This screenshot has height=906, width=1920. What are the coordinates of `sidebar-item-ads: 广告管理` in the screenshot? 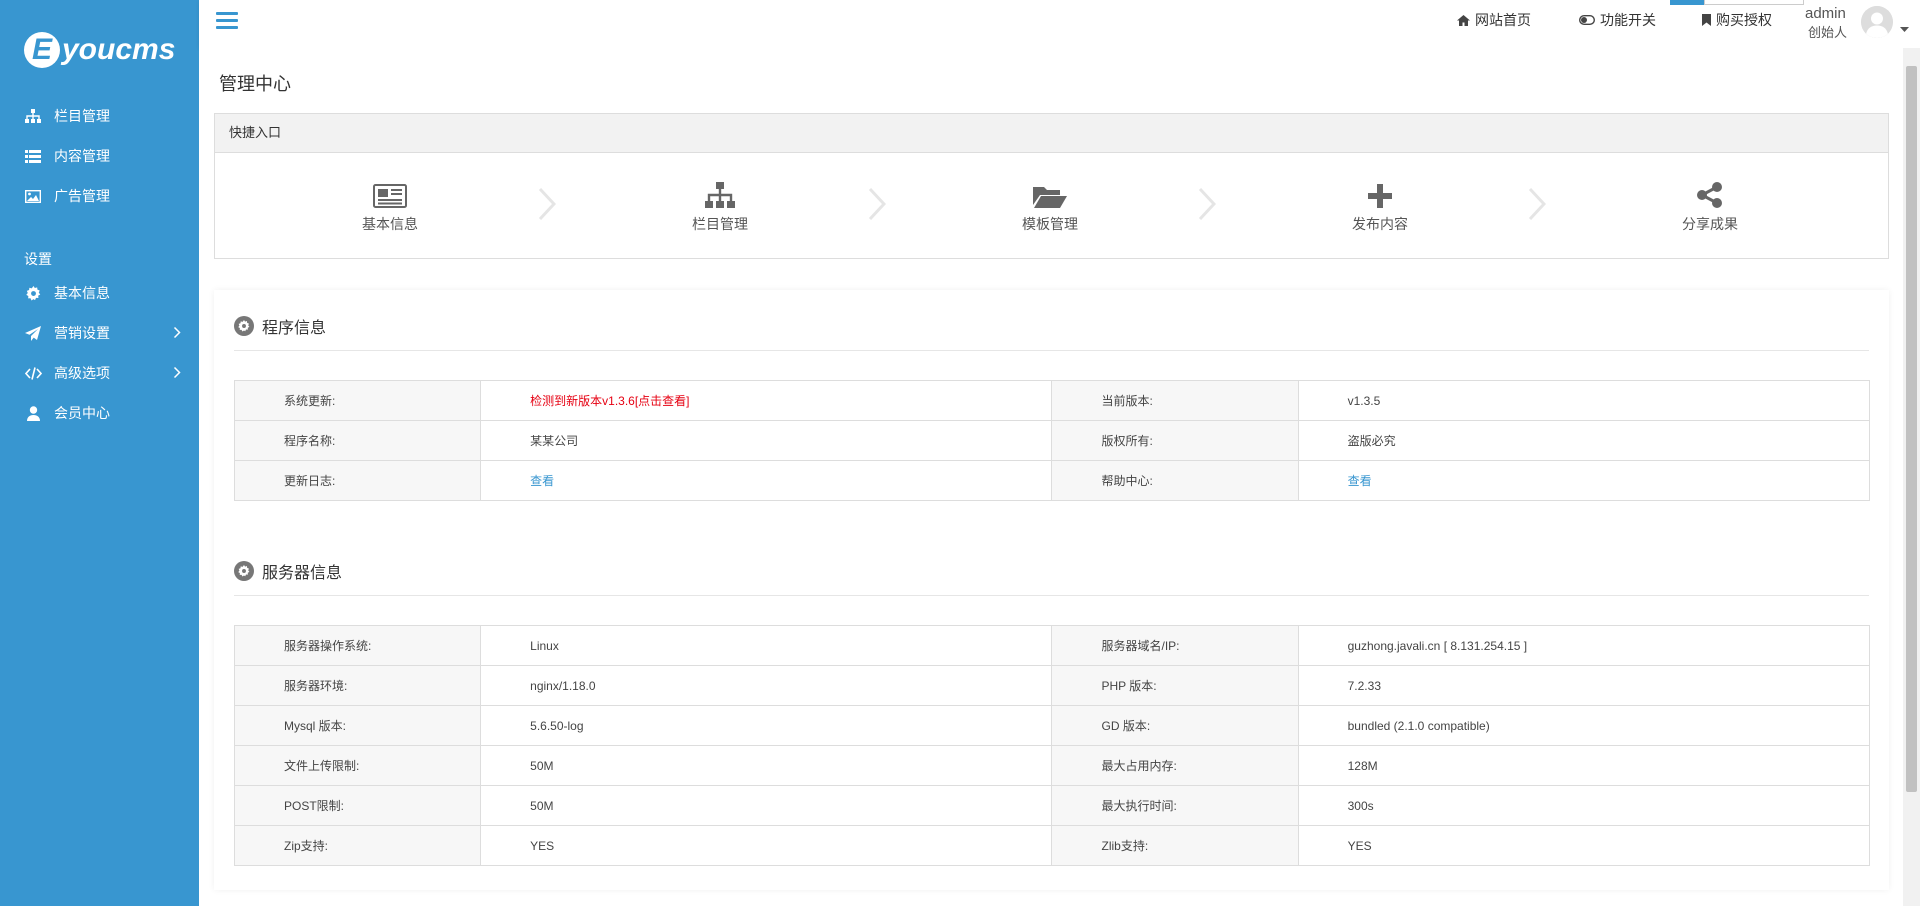 It's located at (99, 196).